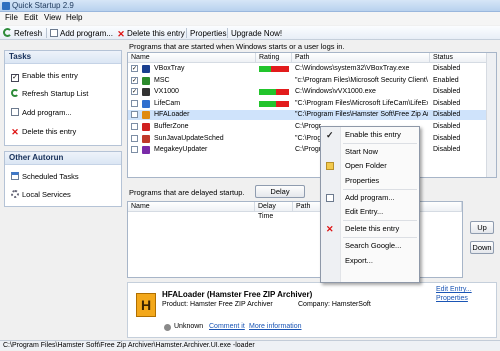 The width and height of the screenshot is (500, 351). I want to click on menu-item-start-now: Start Now, so click(370, 152).